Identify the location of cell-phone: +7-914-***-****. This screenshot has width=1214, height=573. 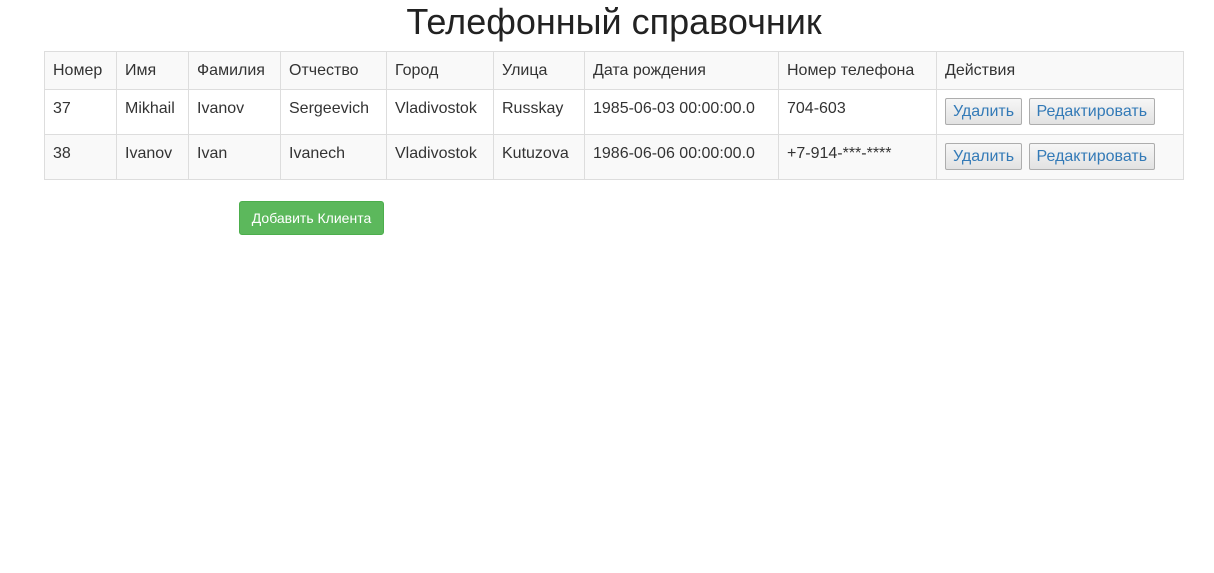
(857, 157).